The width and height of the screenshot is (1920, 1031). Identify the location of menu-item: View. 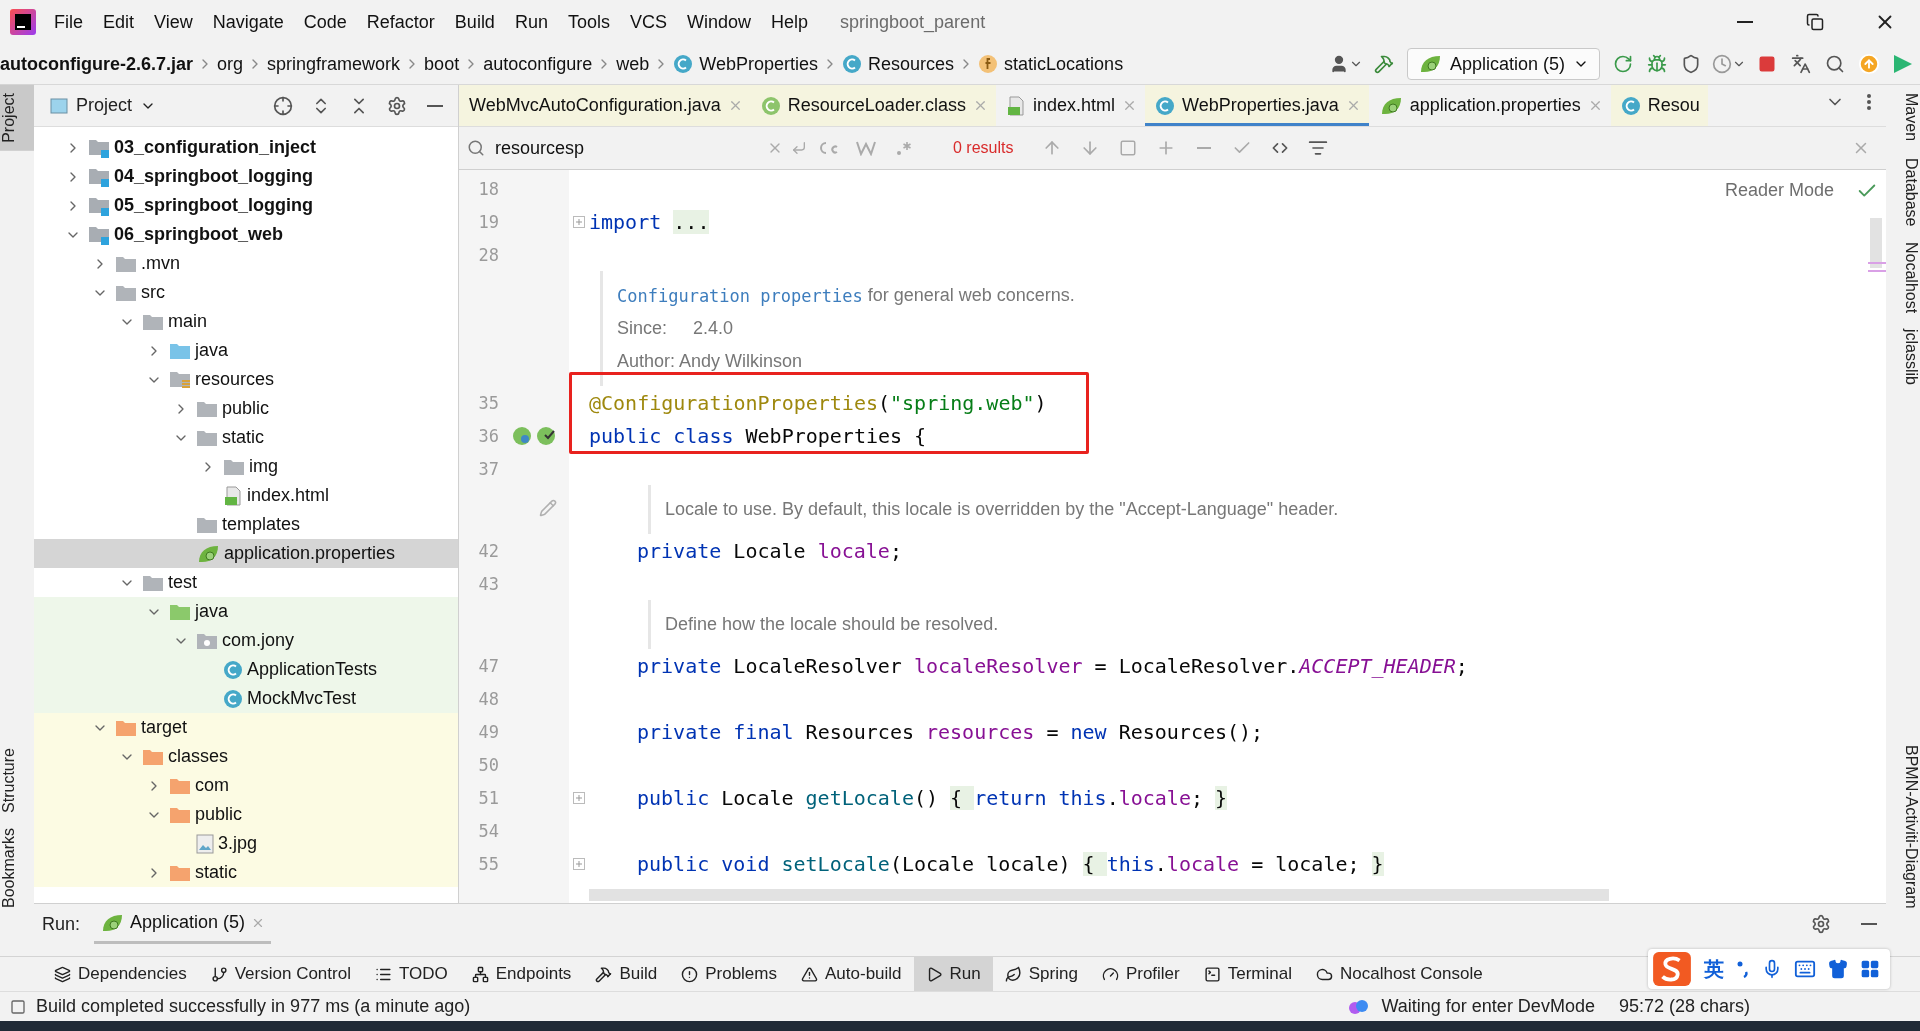
(173, 22).